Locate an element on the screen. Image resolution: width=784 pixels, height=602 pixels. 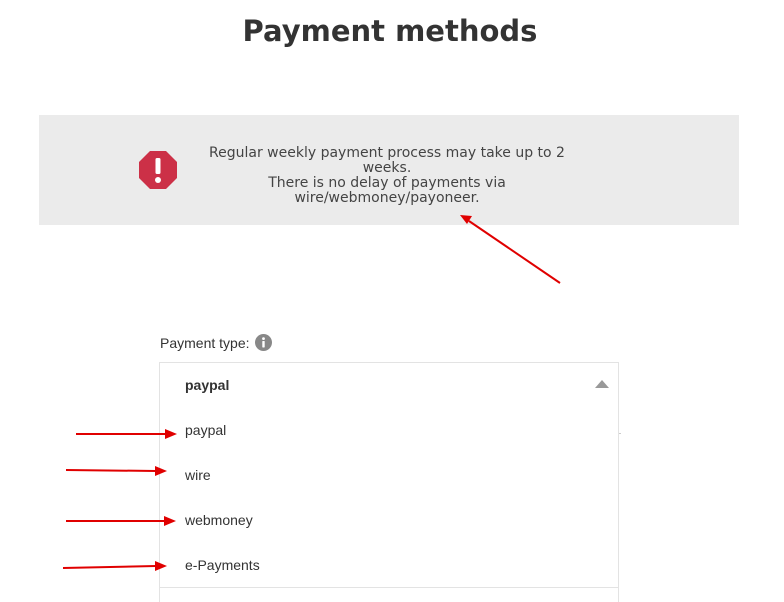
page-title: Payment methods is located at coordinates (390, 31).